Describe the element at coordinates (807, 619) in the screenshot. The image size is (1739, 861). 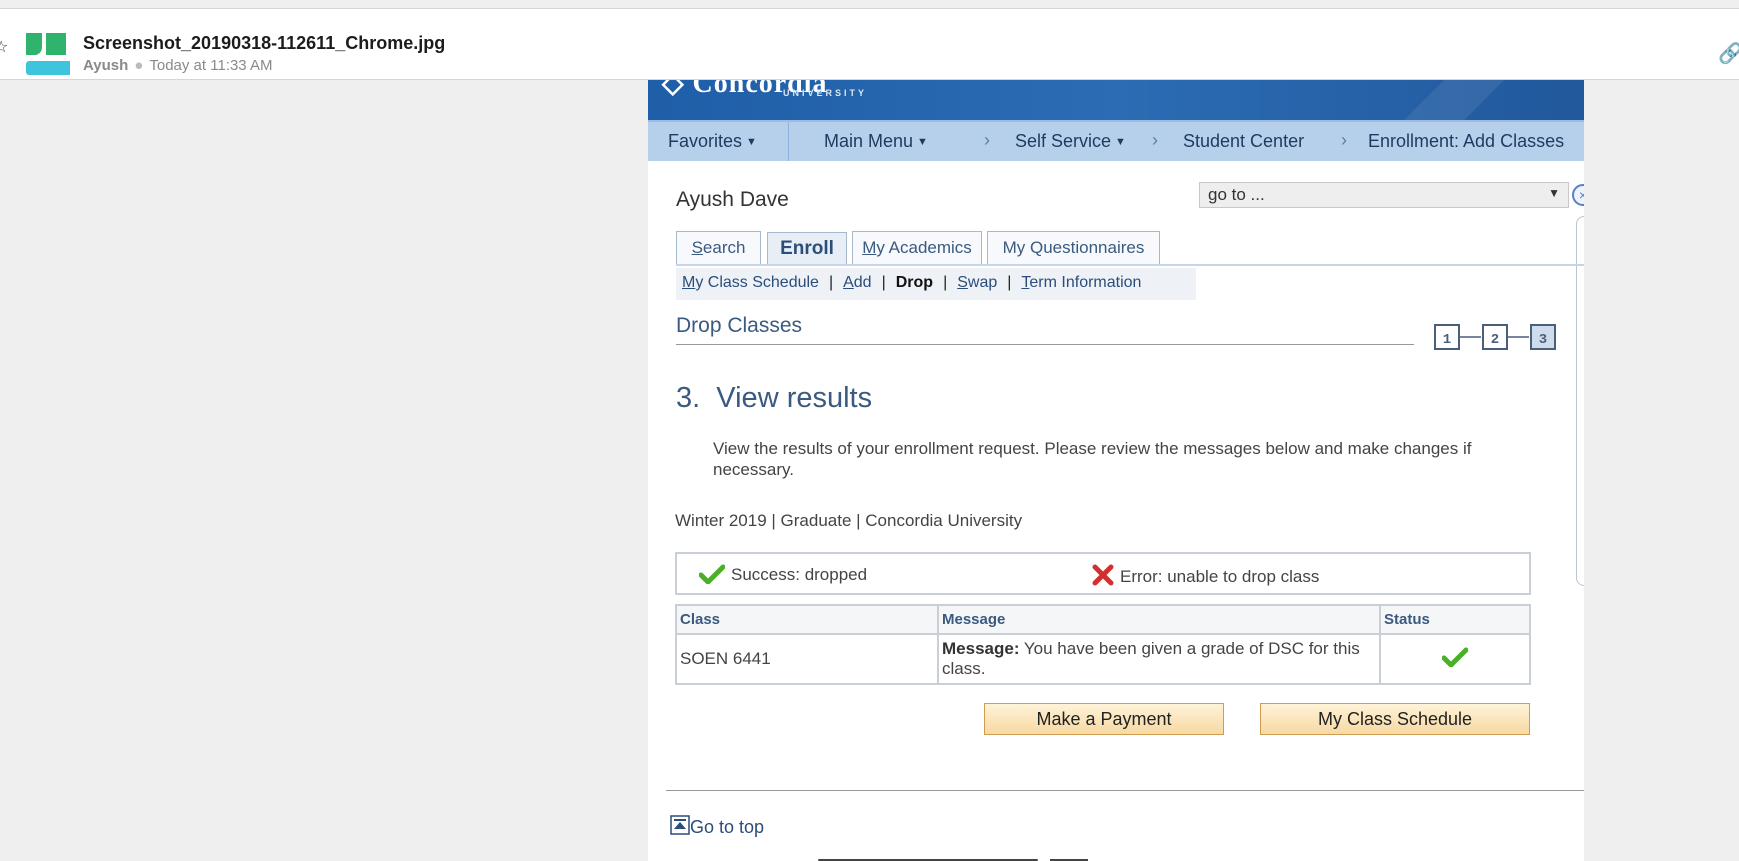
I see `column-header-class: Class` at that location.